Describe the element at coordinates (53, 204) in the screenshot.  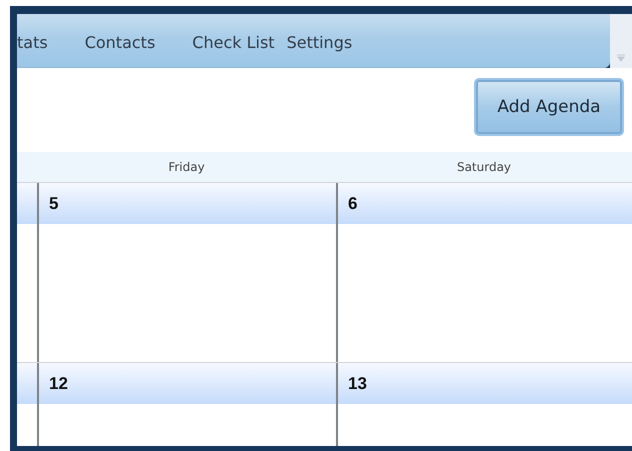
I see `date-number: 5` at that location.